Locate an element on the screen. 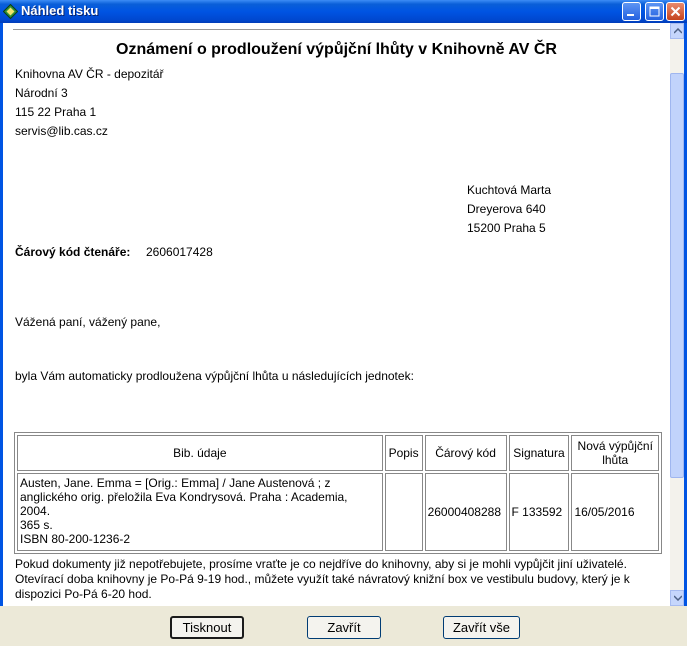 This screenshot has height=646, width=687. greeting: Vážená paní, vážený pane, is located at coordinates (88, 322).